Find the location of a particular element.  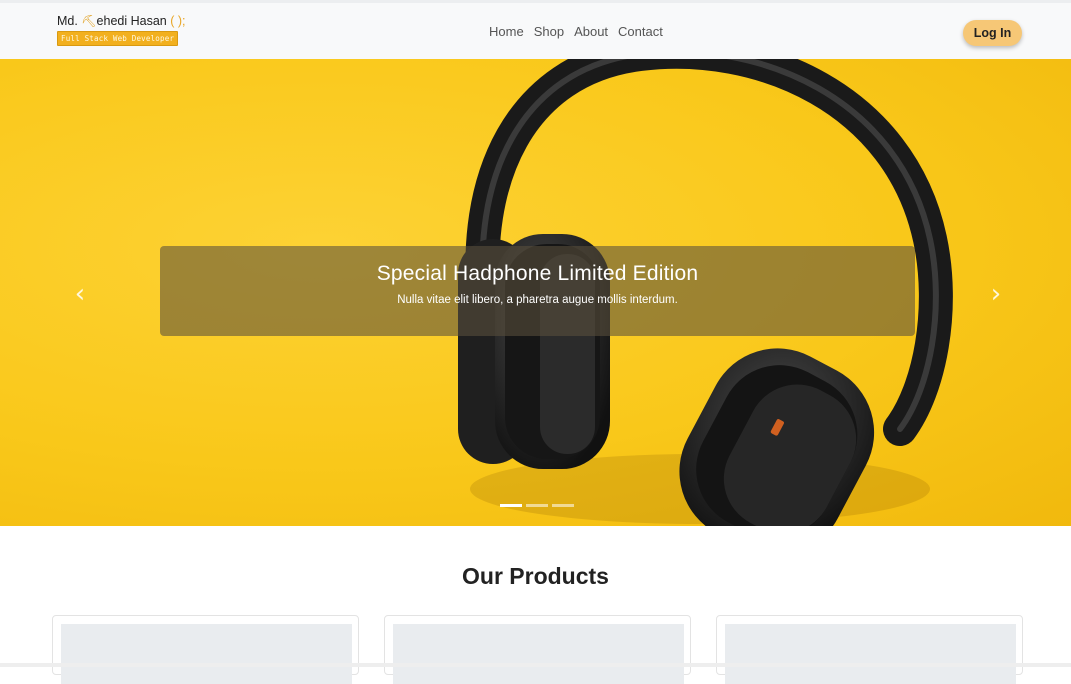

nav-link-home: Home is located at coordinates (506, 31).